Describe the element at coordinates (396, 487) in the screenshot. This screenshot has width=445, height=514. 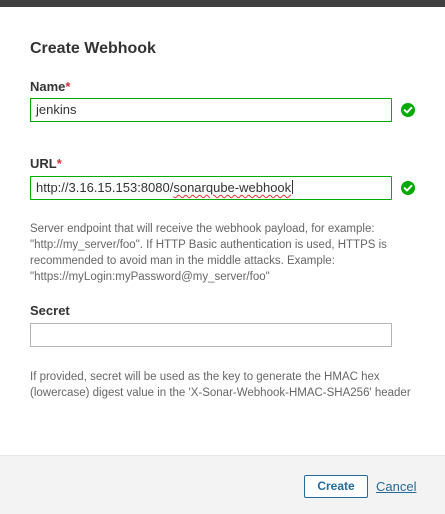
I see `cancel-link: Cancel` at that location.